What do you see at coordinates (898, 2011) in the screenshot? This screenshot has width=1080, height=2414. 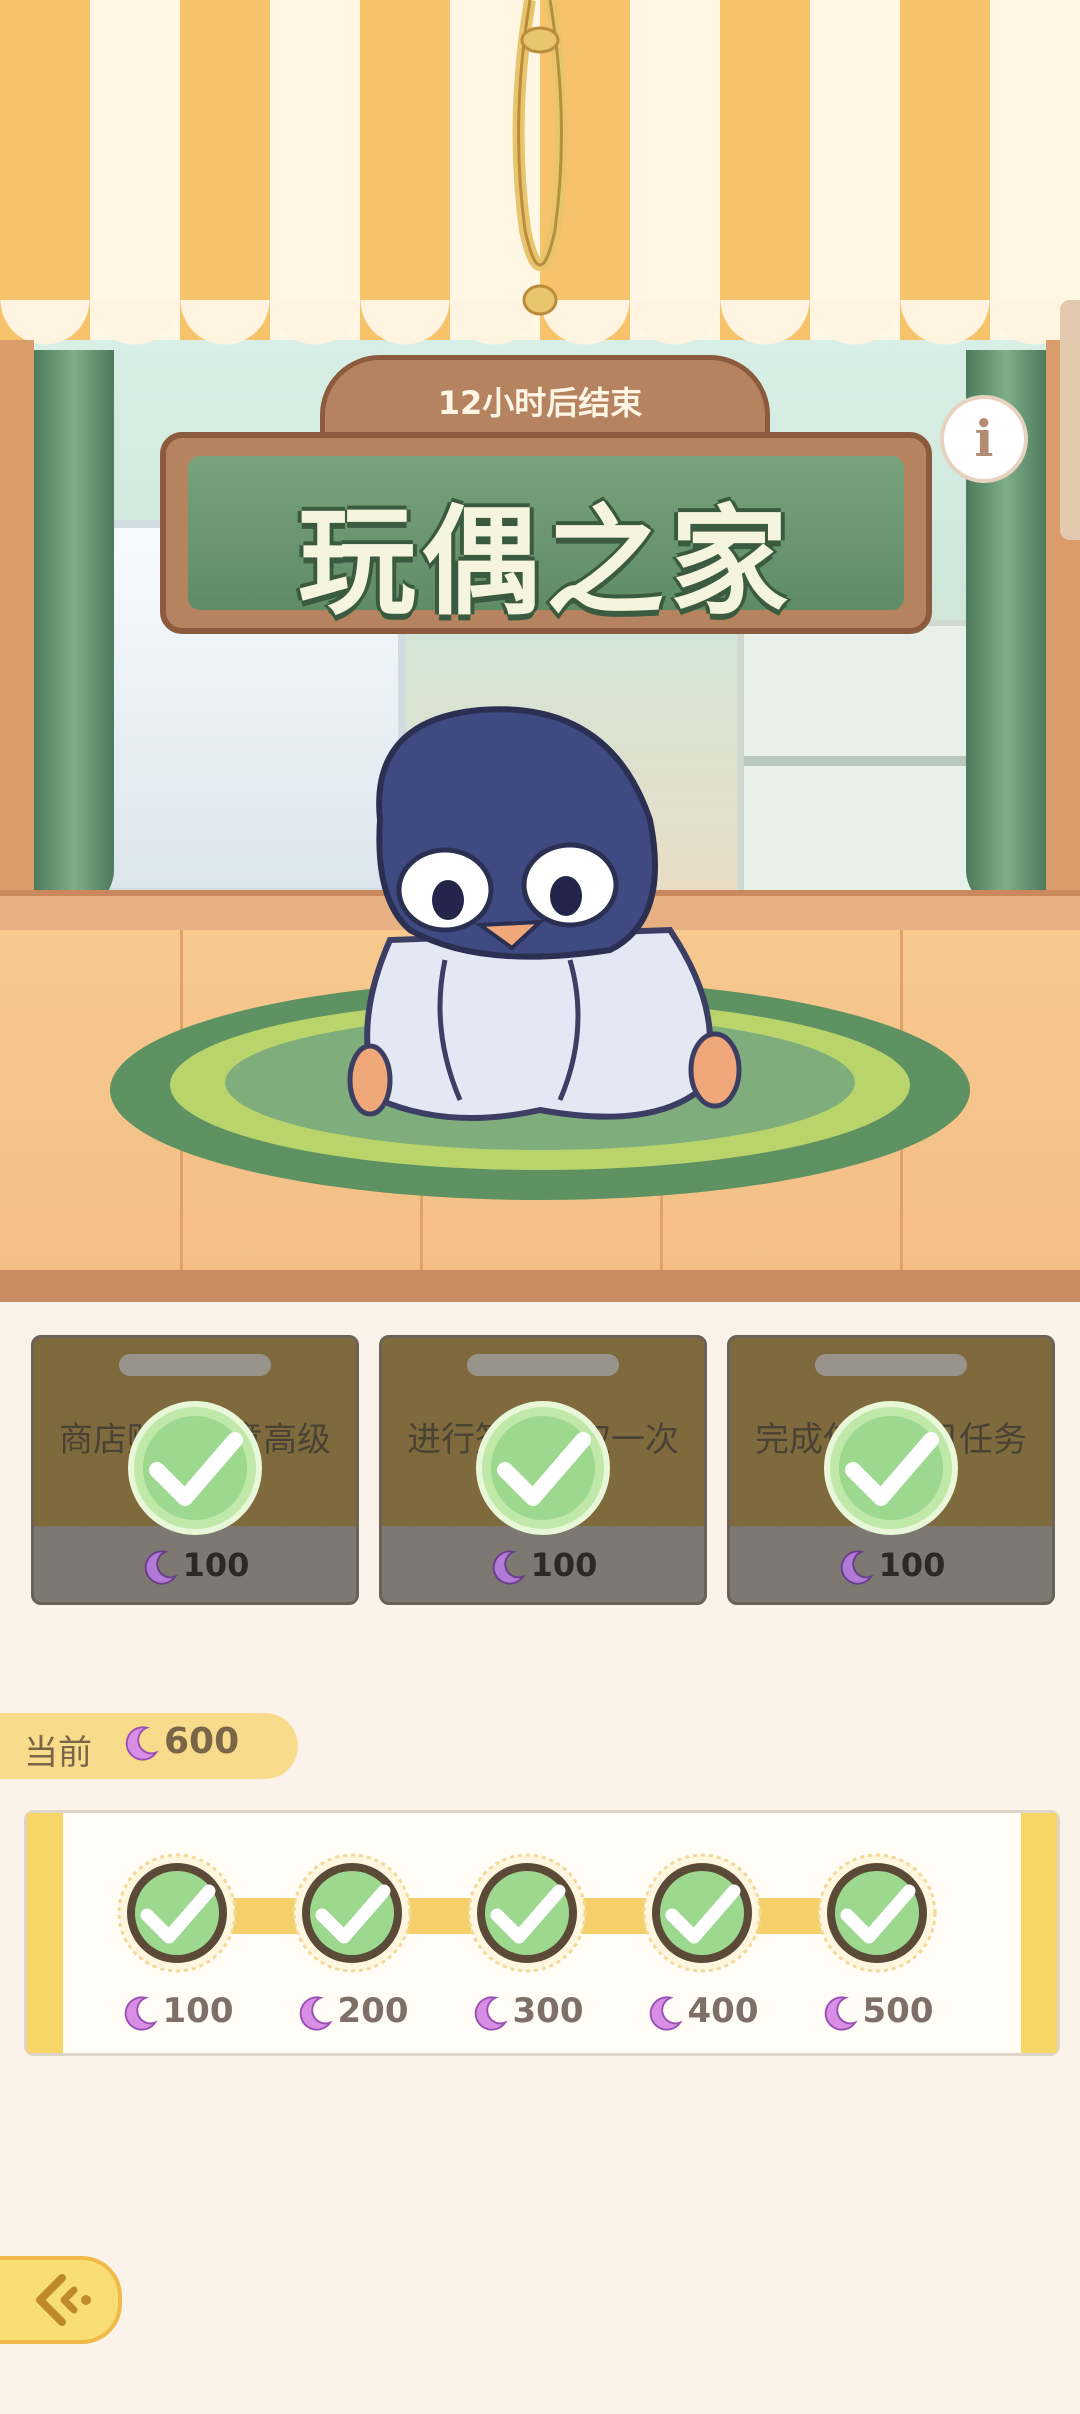 I see `milestone-value: 500` at bounding box center [898, 2011].